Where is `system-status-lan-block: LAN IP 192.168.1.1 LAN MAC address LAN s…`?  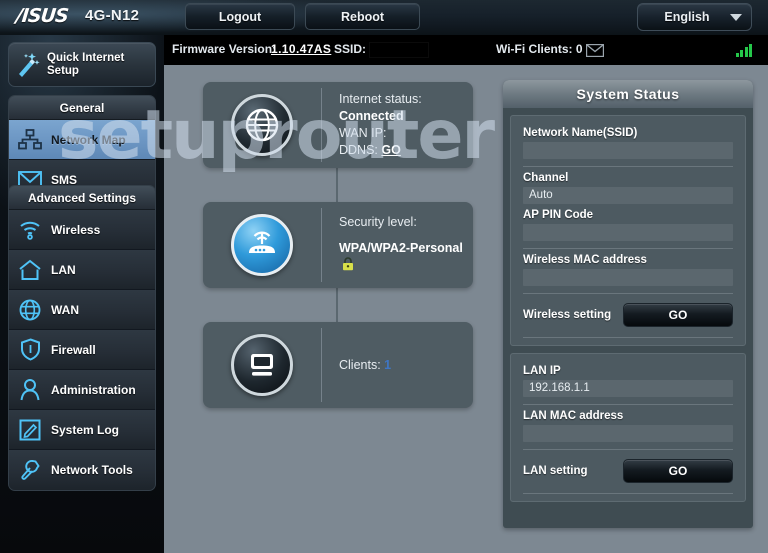
system-status-lan-block: LAN IP 192.168.1.1 LAN MAC address LAN s… is located at coordinates (628, 427).